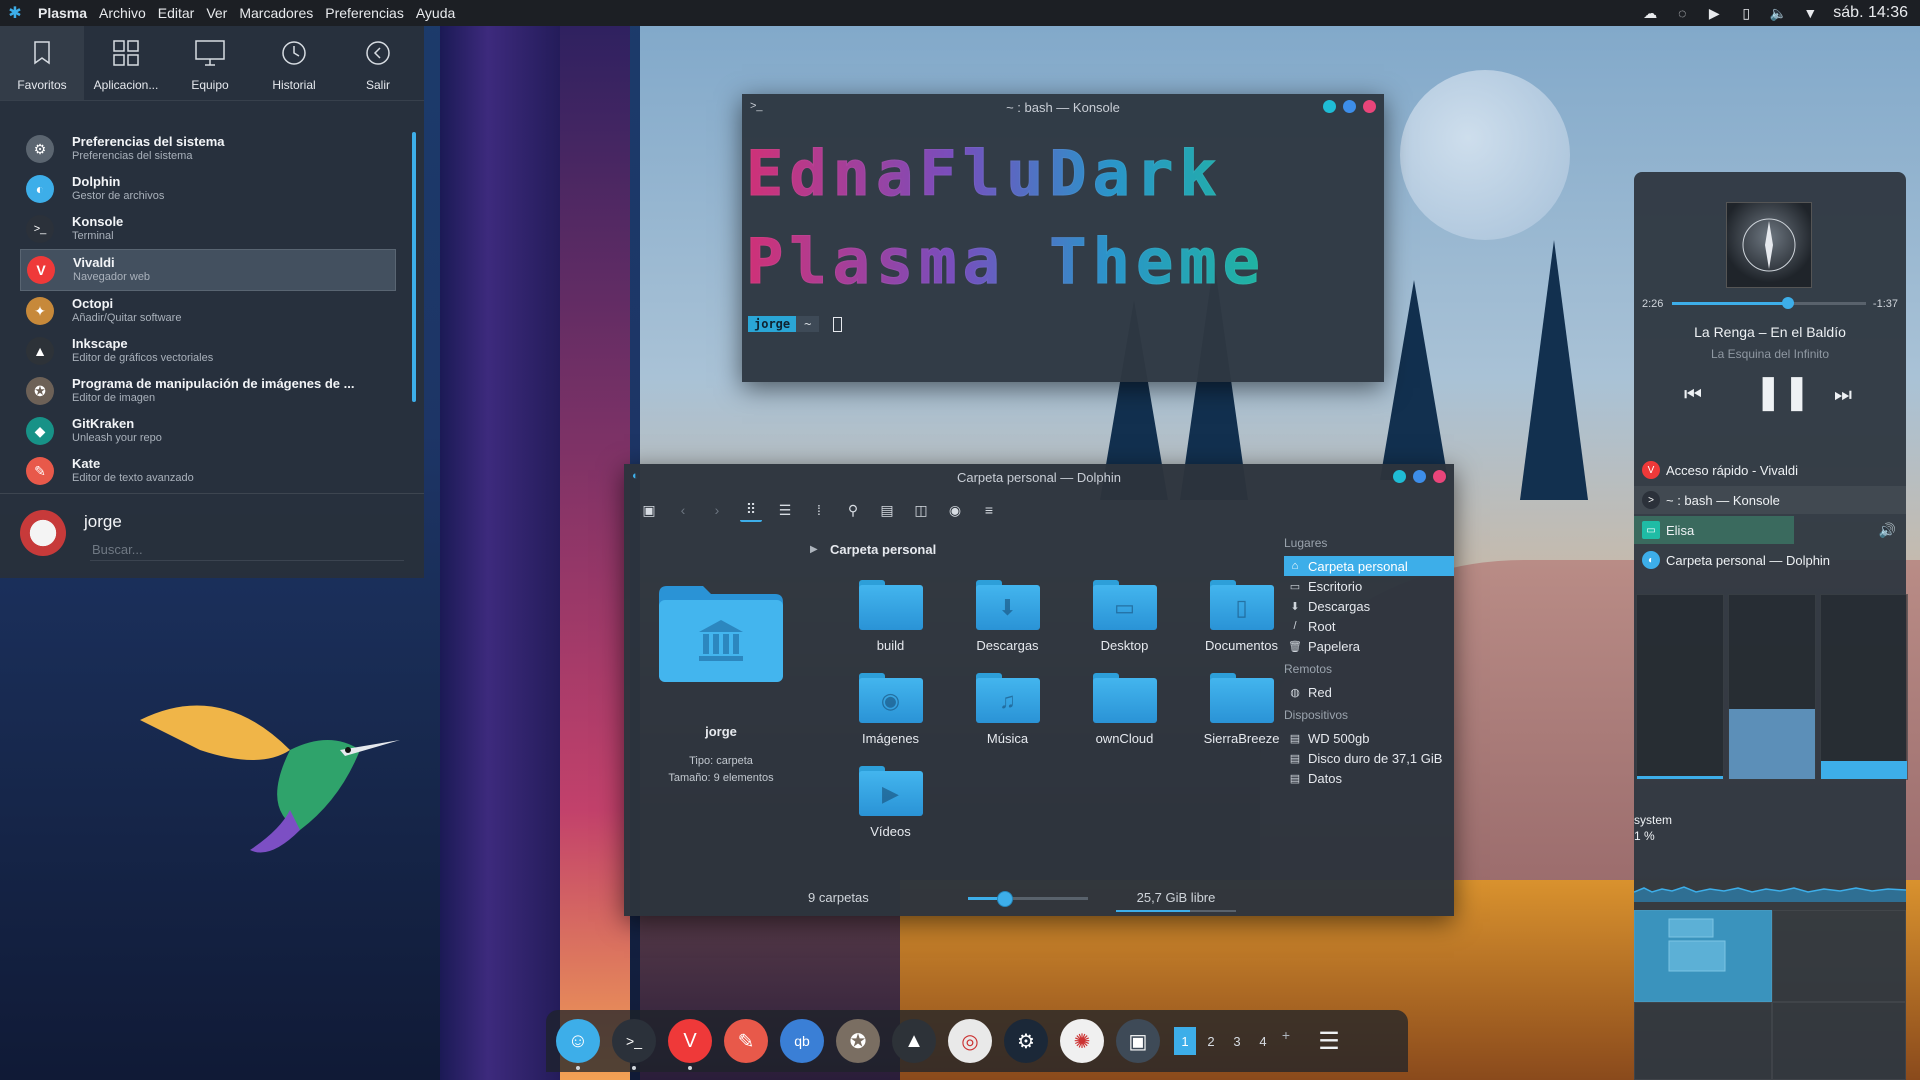  I want to click on list-item: ◐ Dolphin Gestor de archivos, so click(208, 189).